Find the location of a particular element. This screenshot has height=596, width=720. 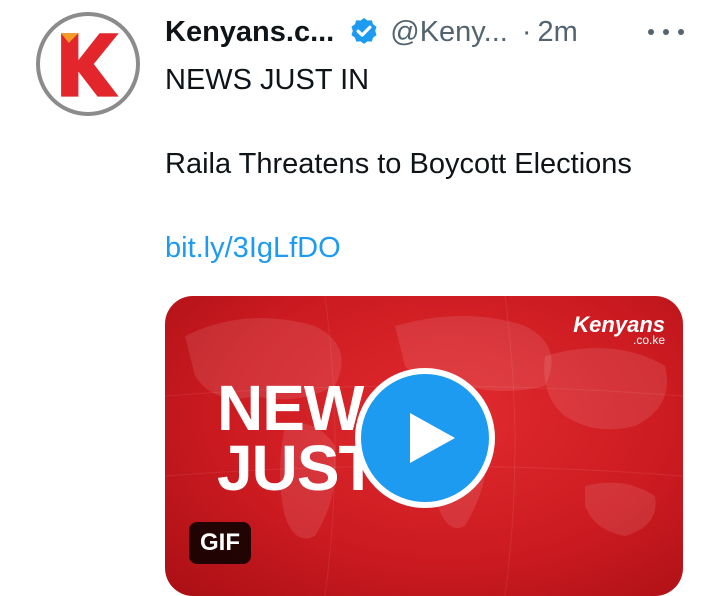

author-avatar is located at coordinates (88, 64).